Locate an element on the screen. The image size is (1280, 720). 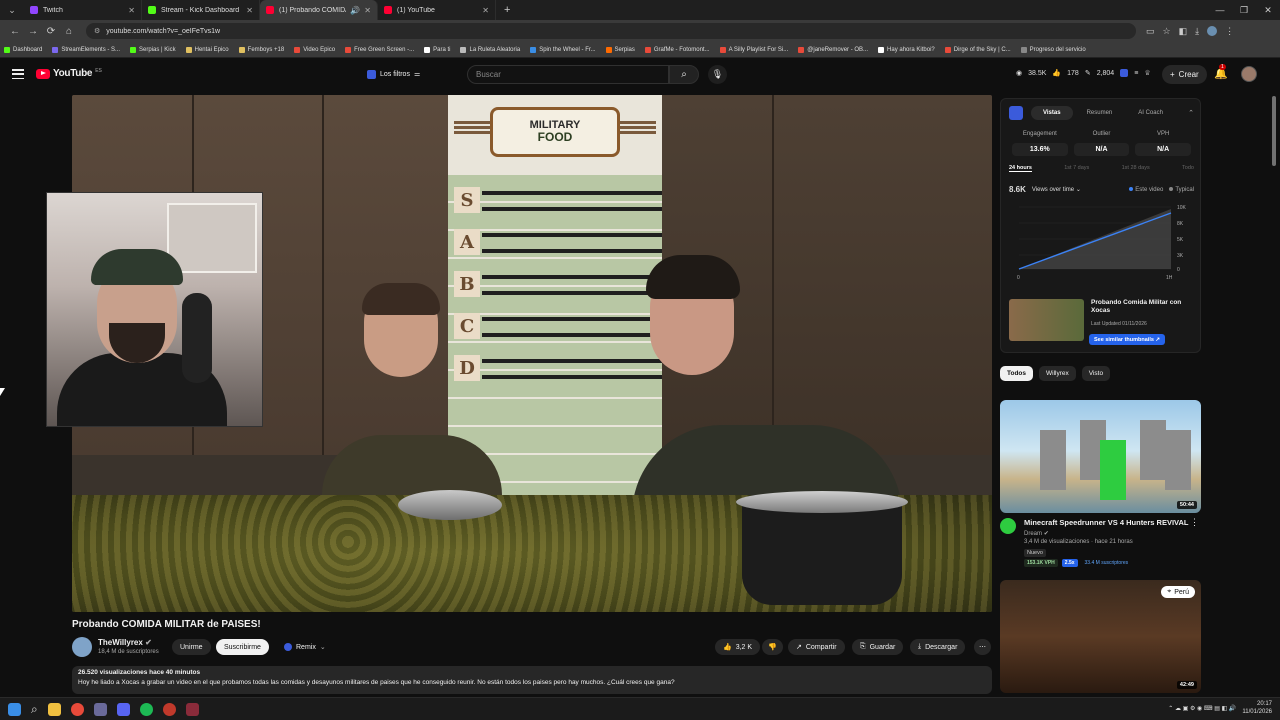
dislike-button: 👎 is located at coordinates (772, 647).